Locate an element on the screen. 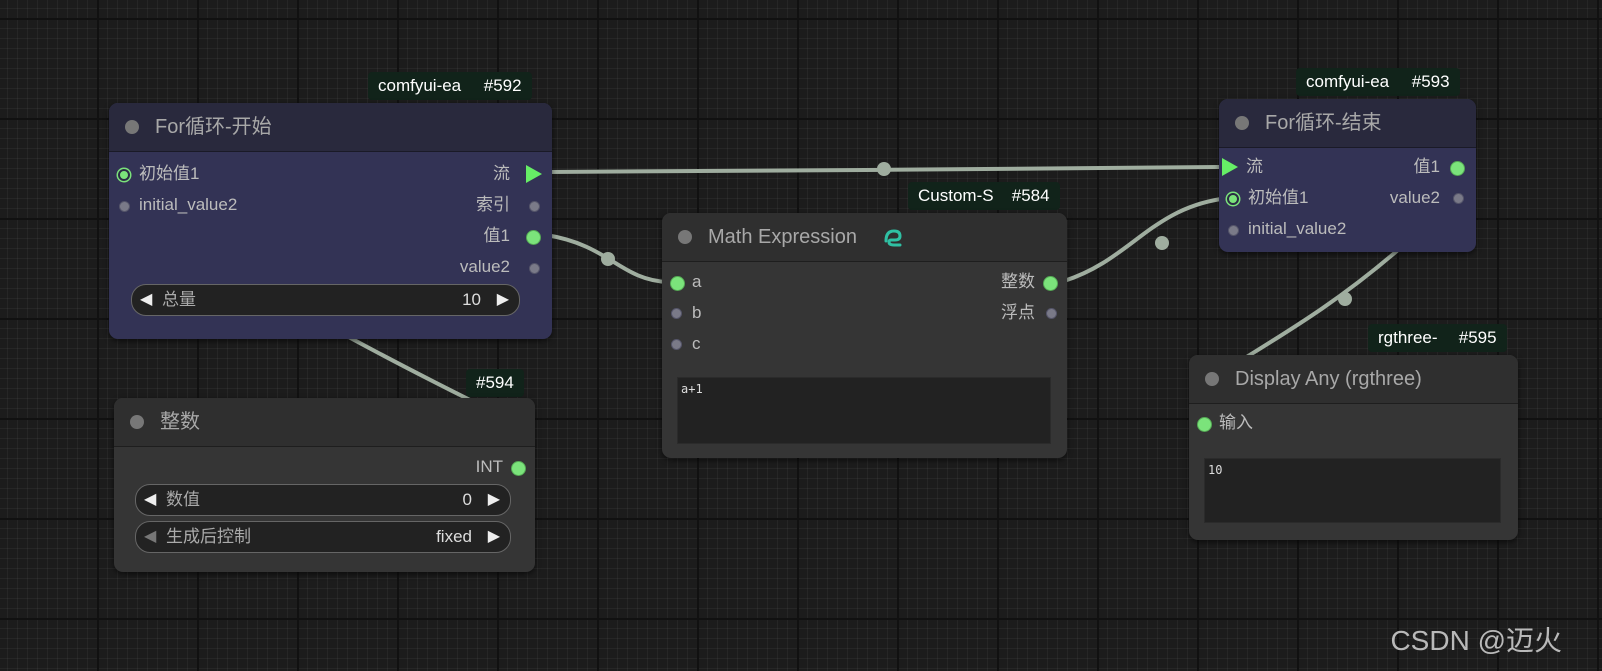 The image size is (1602, 671). input-pin-b is located at coordinates (676, 313).